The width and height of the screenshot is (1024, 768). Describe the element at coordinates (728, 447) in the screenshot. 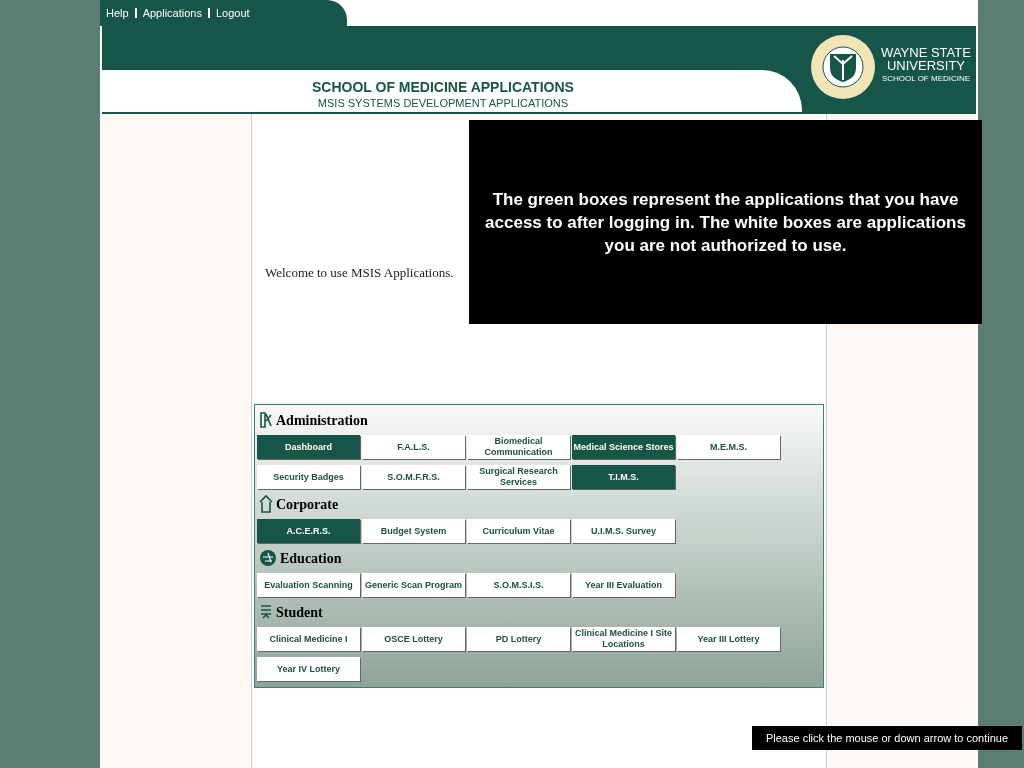

I see `app-button: M.E.M.S.` at that location.